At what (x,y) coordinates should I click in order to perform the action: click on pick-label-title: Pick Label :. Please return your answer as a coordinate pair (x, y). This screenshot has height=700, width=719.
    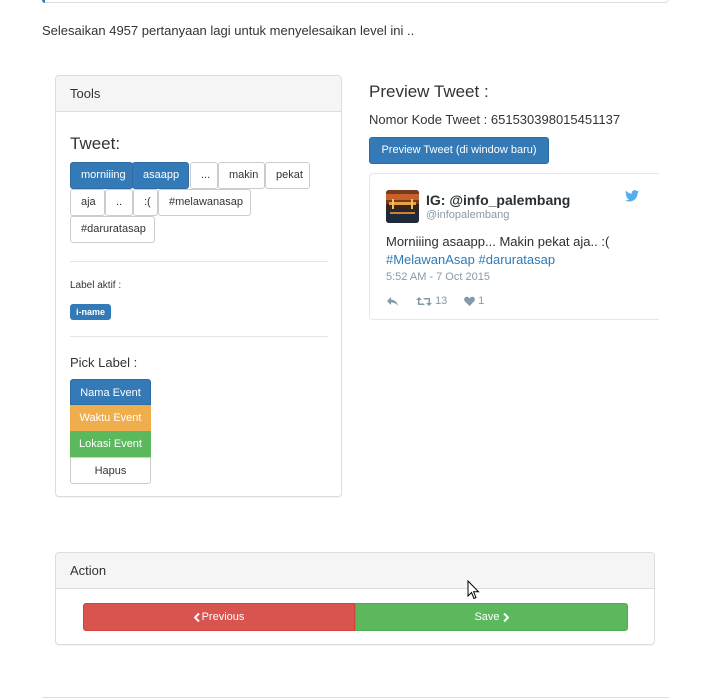
    Looking at the image, I should click on (104, 362).